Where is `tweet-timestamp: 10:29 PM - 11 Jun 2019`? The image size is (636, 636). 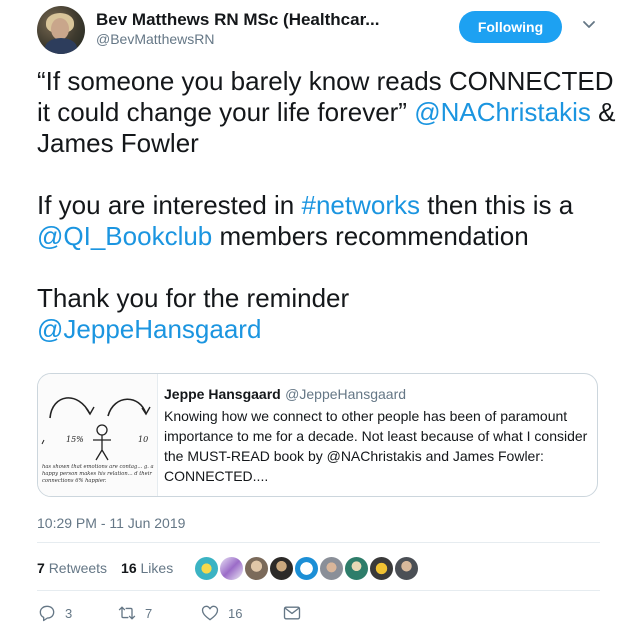
tweet-timestamp: 10:29 PM - 11 Jun 2019 is located at coordinates (111, 523).